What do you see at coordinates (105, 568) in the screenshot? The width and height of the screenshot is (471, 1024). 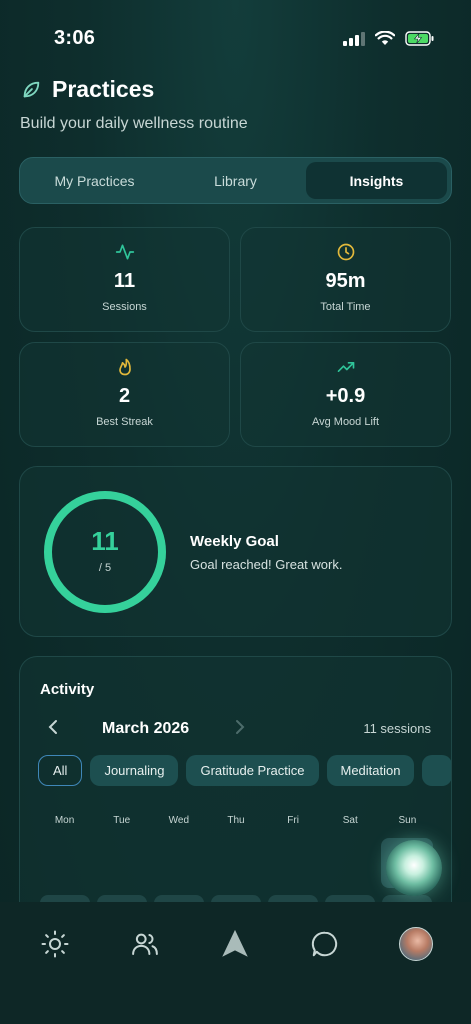 I see `goal-target: / 5` at bounding box center [105, 568].